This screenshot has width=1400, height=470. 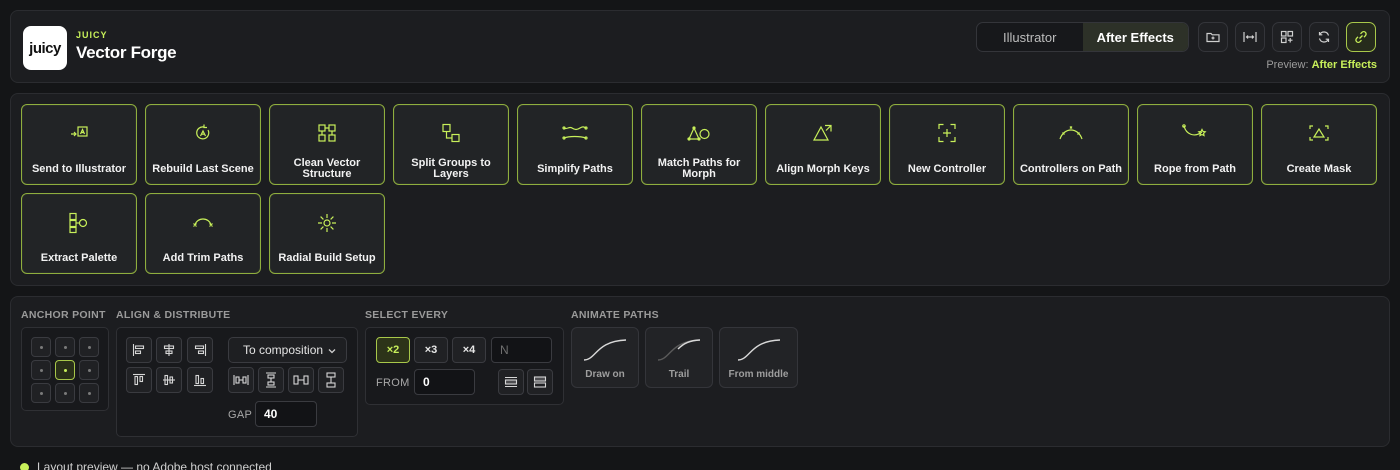 I want to click on anchor-bottom-right, so click(x=89, y=393).